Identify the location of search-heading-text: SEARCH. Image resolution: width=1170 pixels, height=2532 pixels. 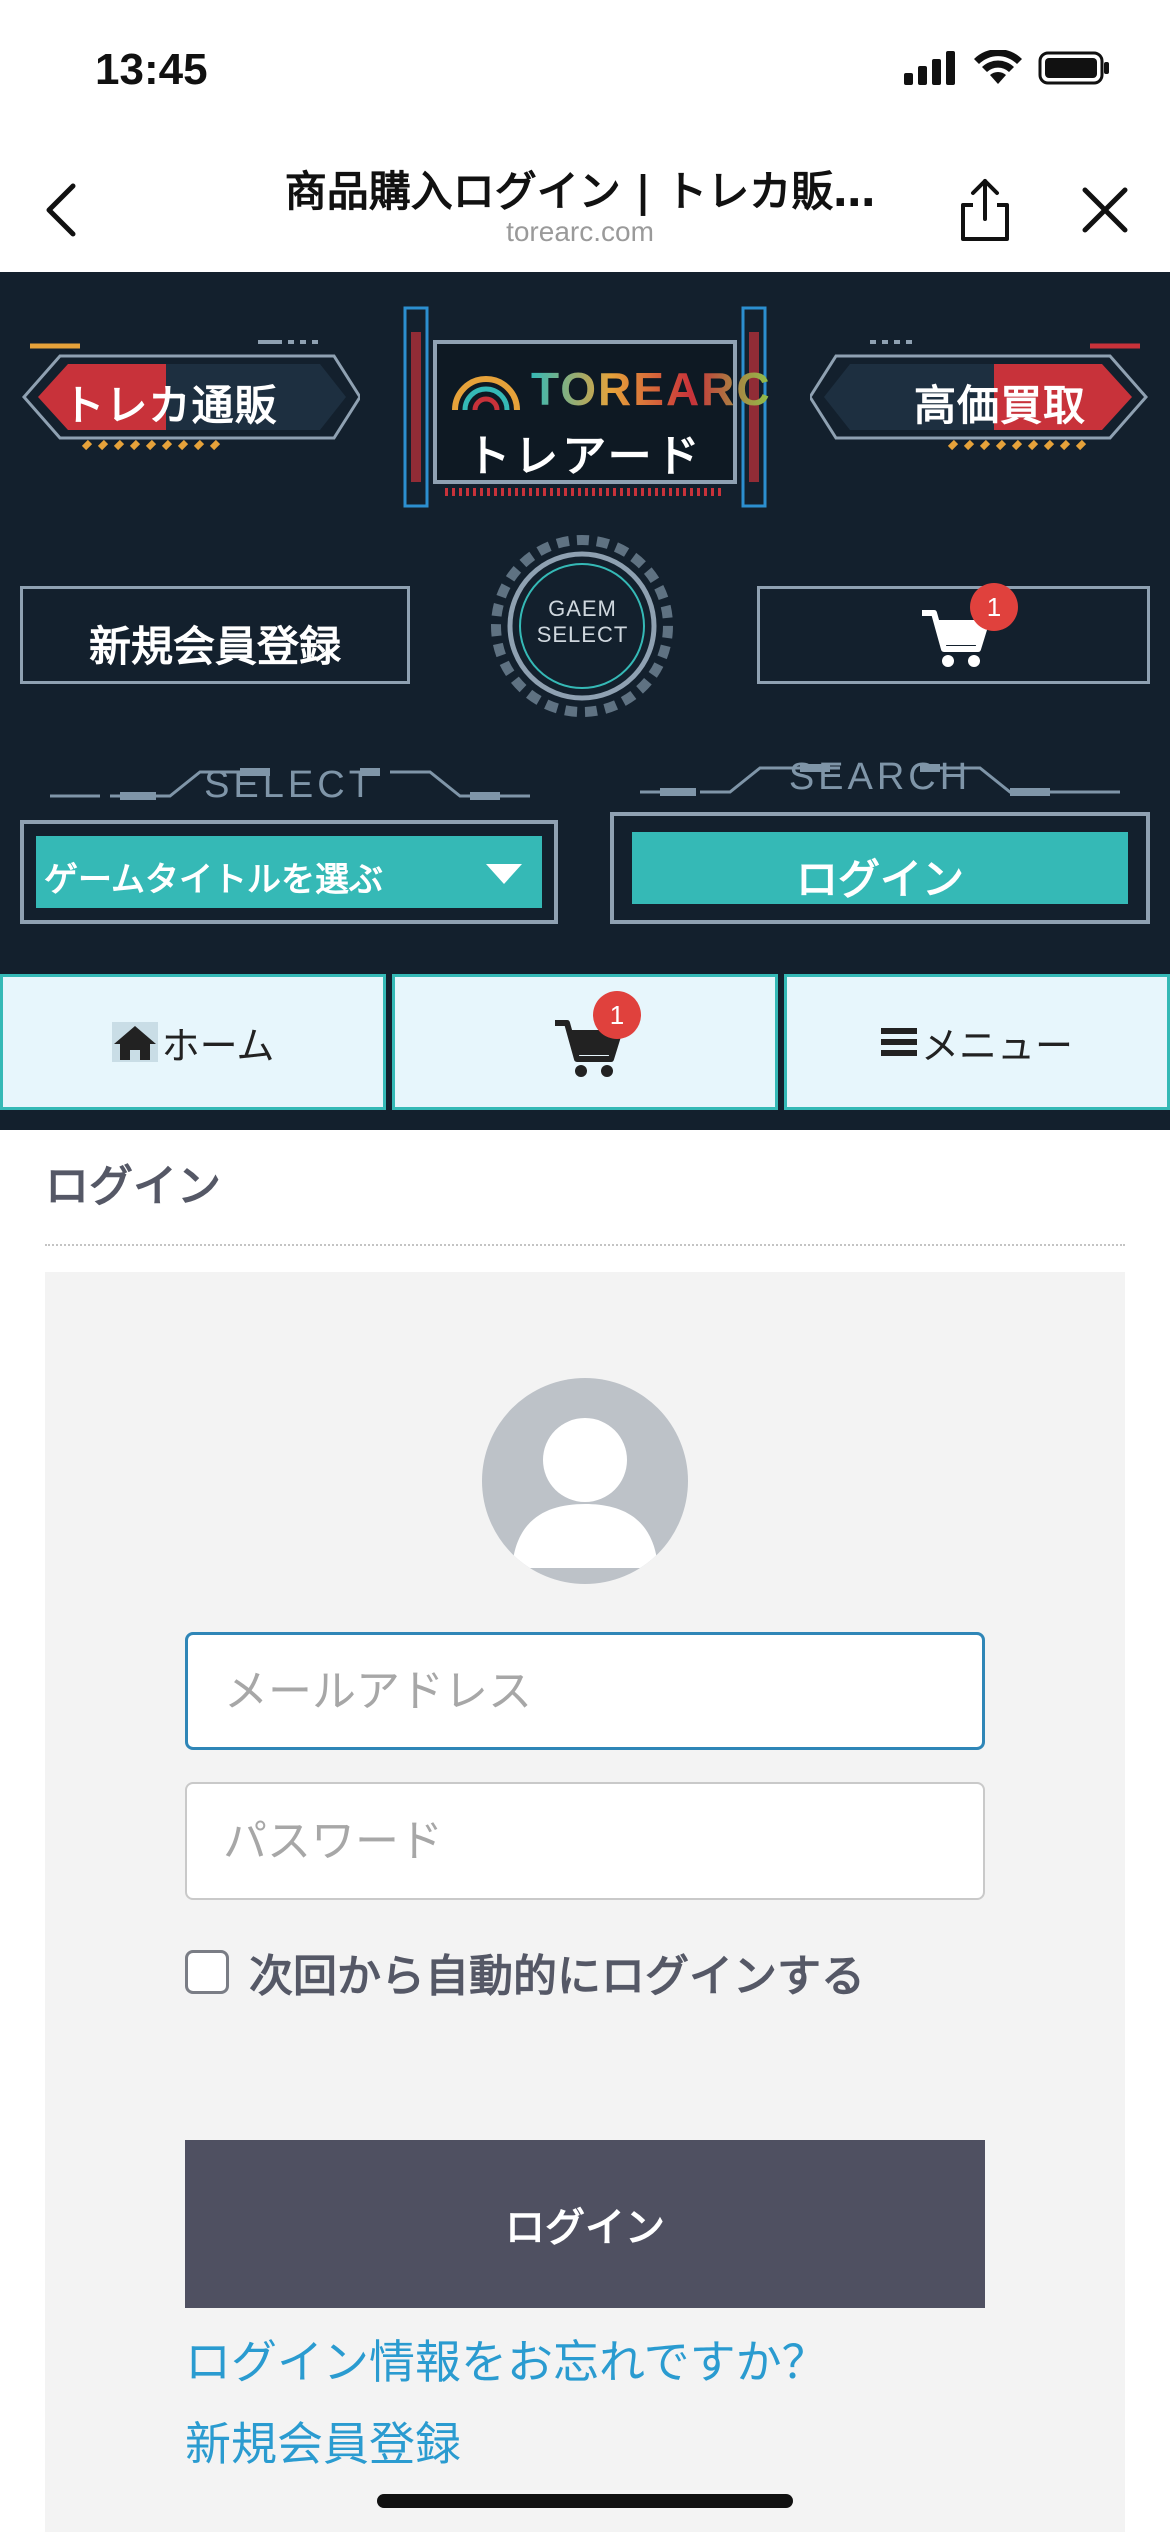
(880, 777).